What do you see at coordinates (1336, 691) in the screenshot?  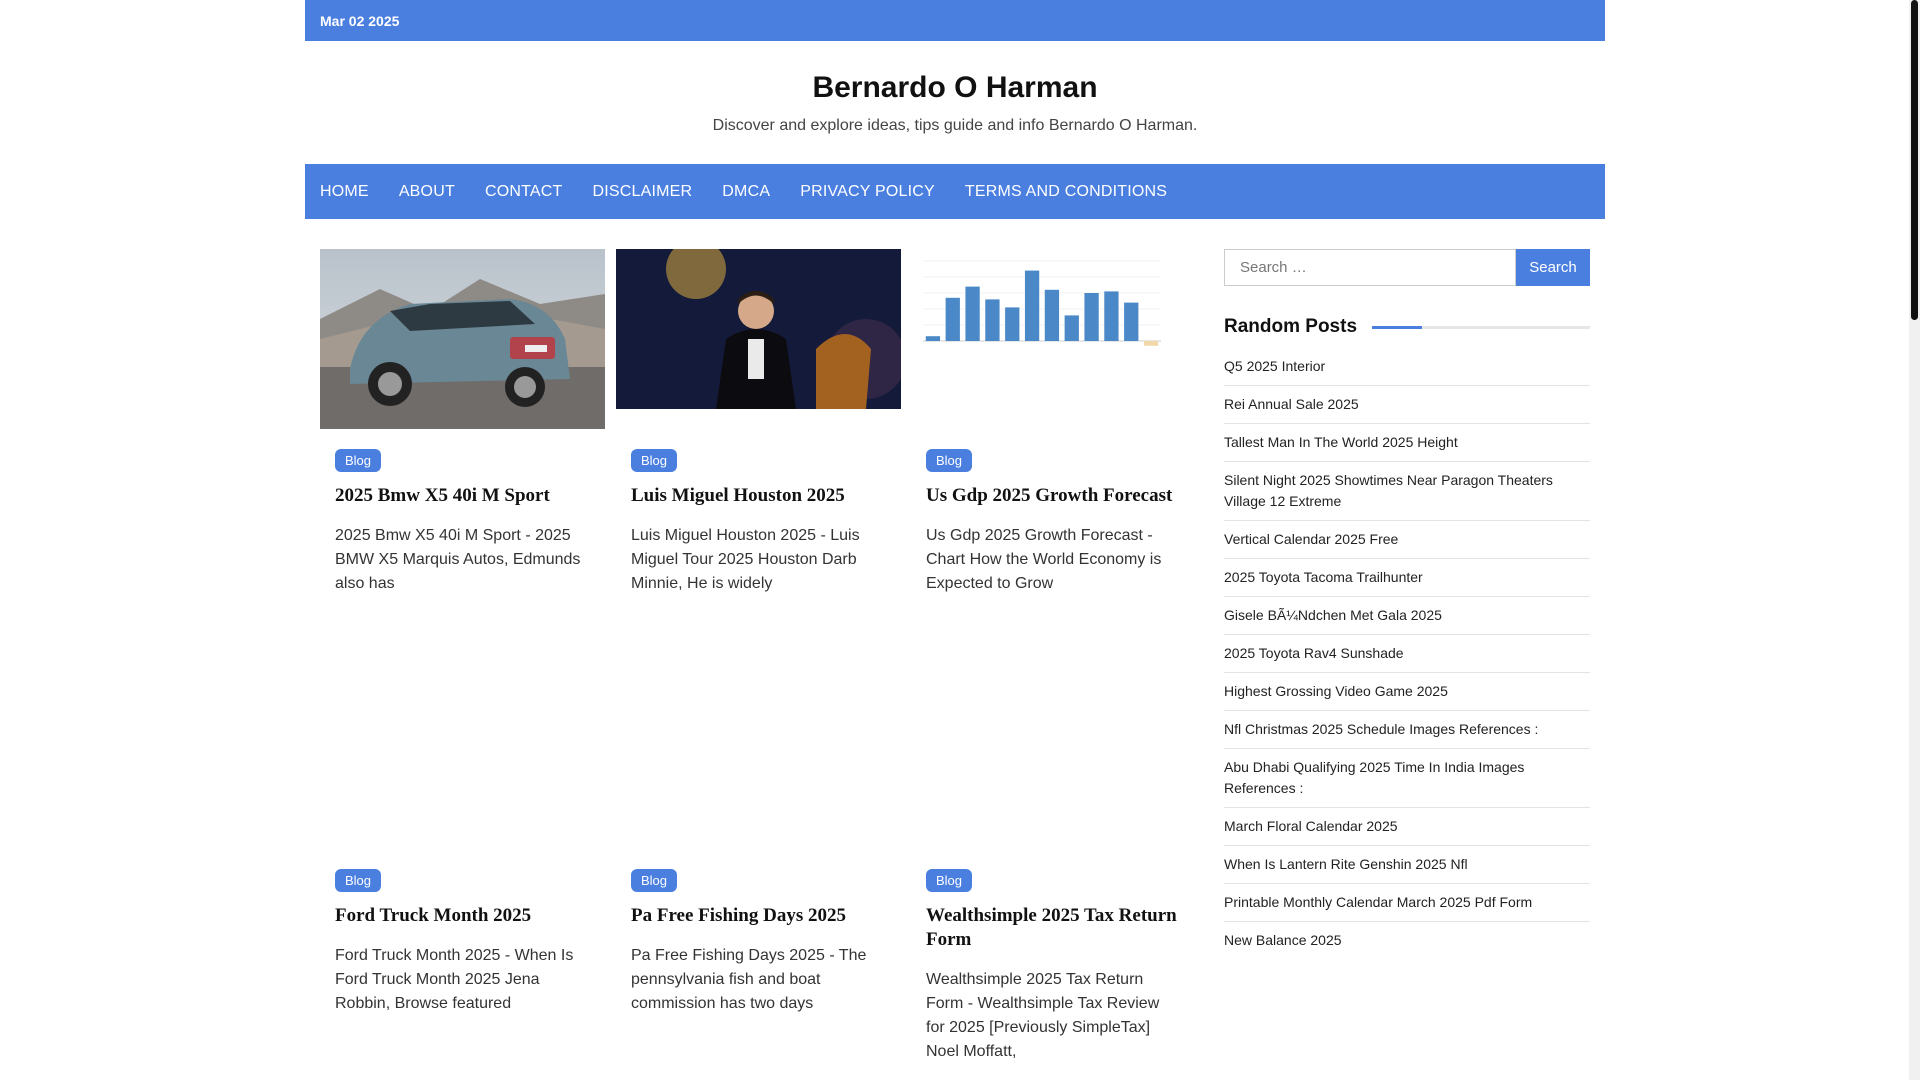 I see `random-post-link: Highest Grossing Video Game 2025` at bounding box center [1336, 691].